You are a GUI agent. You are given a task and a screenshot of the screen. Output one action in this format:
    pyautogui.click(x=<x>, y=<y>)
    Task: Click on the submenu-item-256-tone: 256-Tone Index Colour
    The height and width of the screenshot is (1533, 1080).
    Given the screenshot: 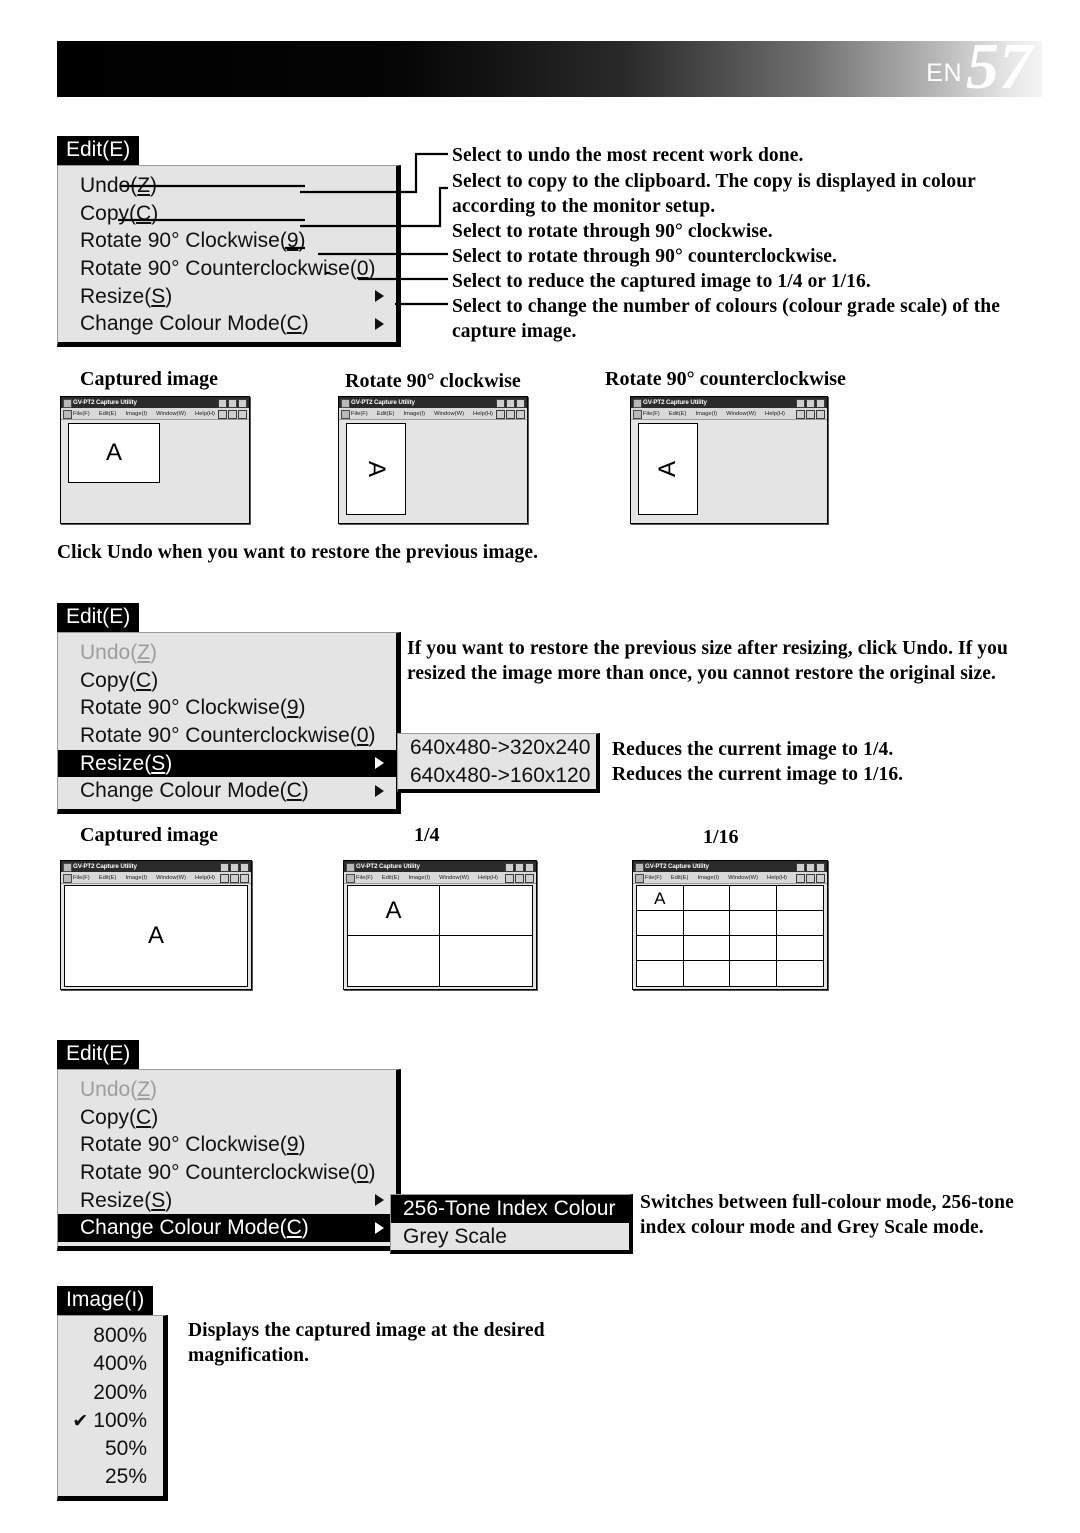 What is the action you would take?
    pyautogui.click(x=510, y=1209)
    